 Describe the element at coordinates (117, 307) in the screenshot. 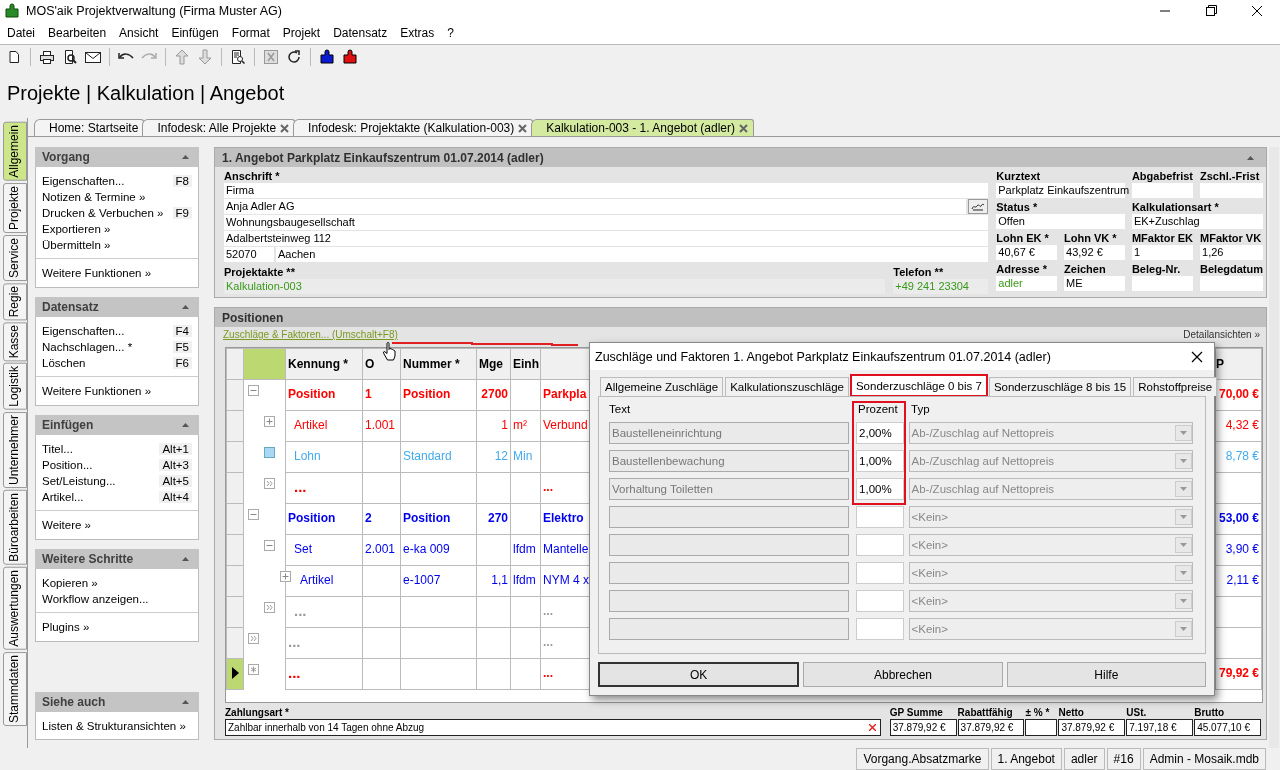

I see `panel-header: Datensatz` at that location.